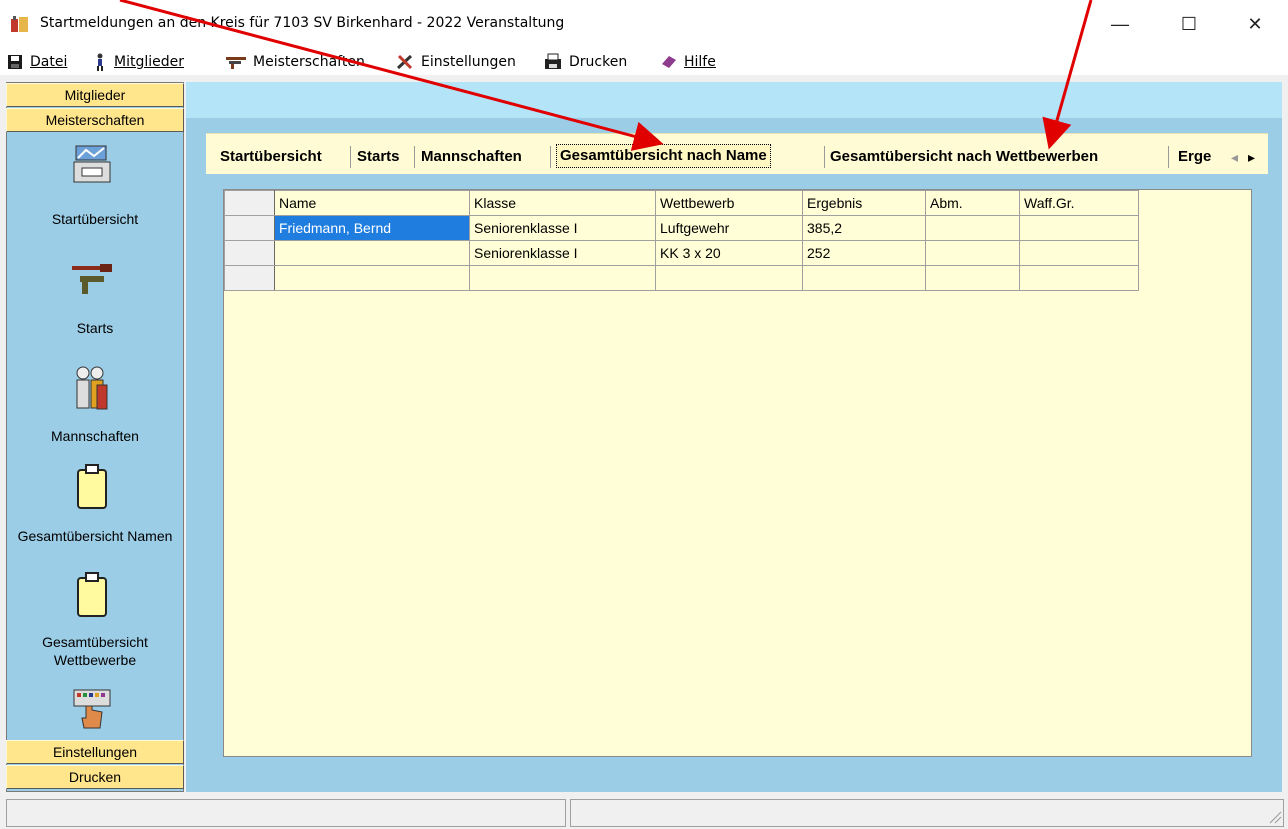 The height and width of the screenshot is (829, 1288). Describe the element at coordinates (95, 95) in the screenshot. I see `sidebar-button-mitglieder: Mitglieder` at that location.